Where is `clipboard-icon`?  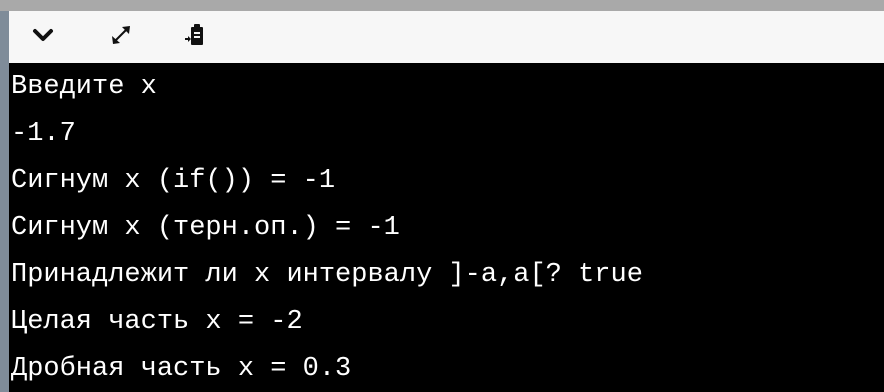
clipboard-icon is located at coordinates (197, 35).